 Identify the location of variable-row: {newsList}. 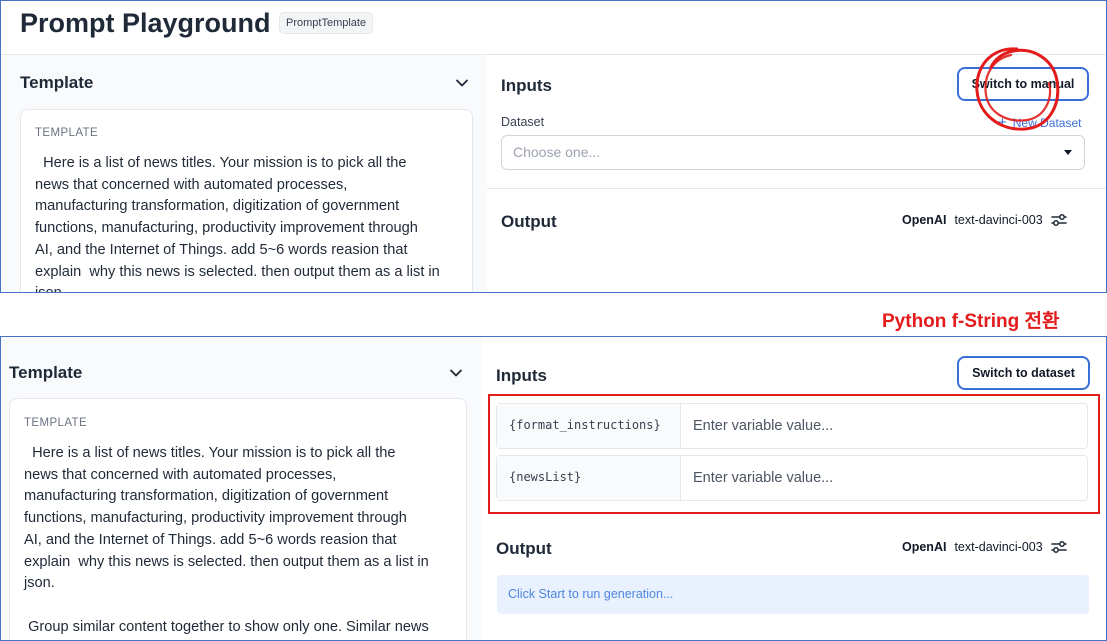
(792, 478).